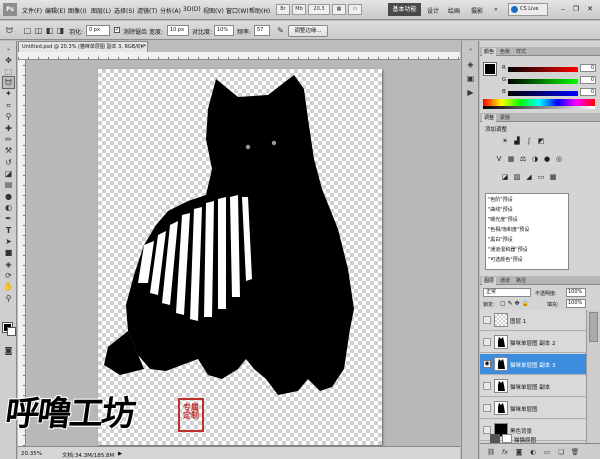 The image size is (600, 459). I want to click on curves-icon: ∫, so click(529, 141).